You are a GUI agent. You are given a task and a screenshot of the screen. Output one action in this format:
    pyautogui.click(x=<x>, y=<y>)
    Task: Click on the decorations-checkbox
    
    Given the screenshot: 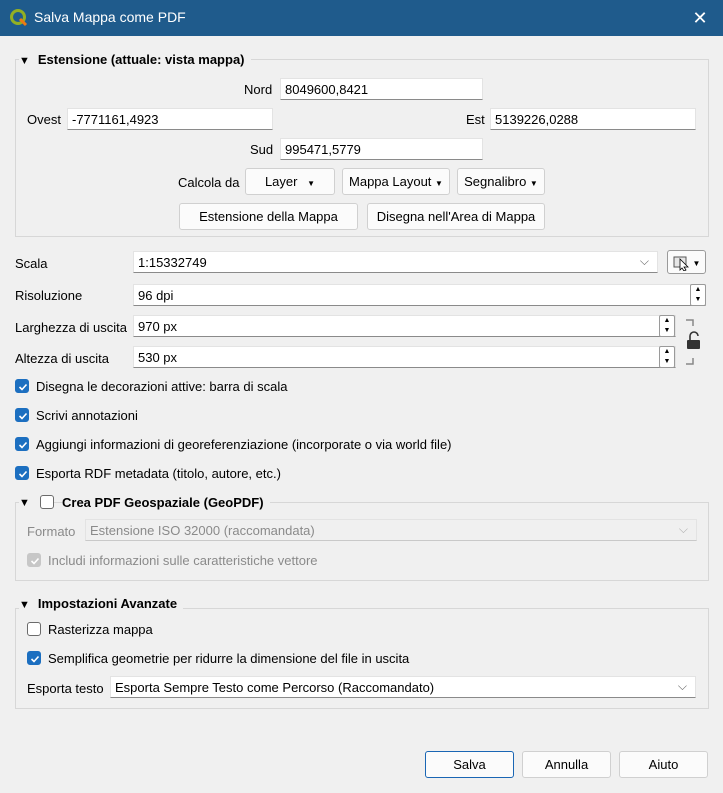 What is the action you would take?
    pyautogui.click(x=22, y=386)
    